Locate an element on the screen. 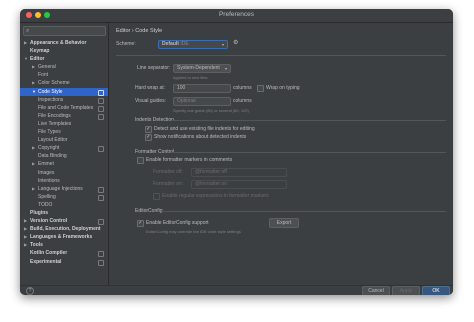 This screenshot has width=474, height=322. hard-wrap-input: 100 is located at coordinates (202, 88).